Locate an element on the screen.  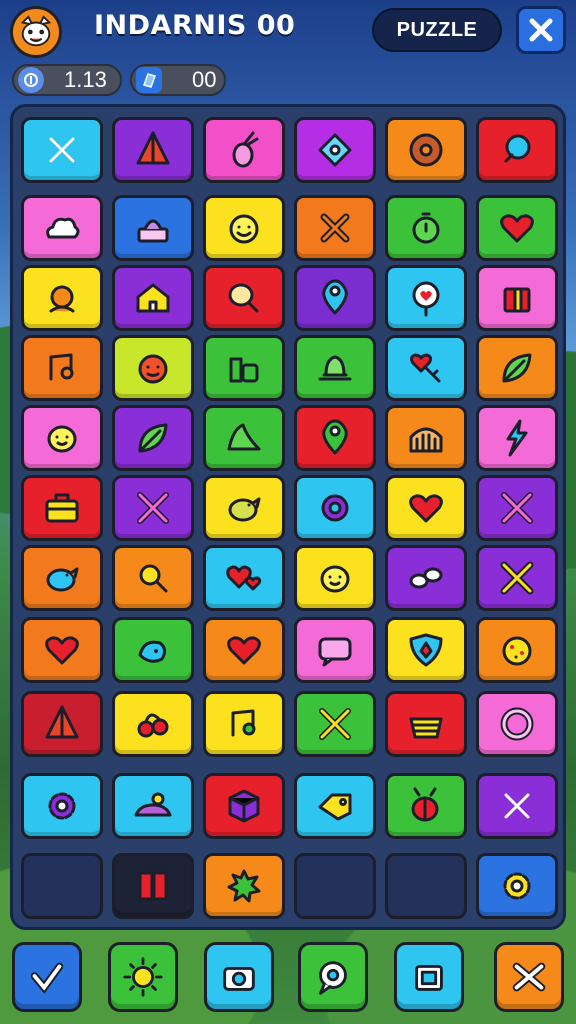
bottom-toolbar is located at coordinates (288, 980).